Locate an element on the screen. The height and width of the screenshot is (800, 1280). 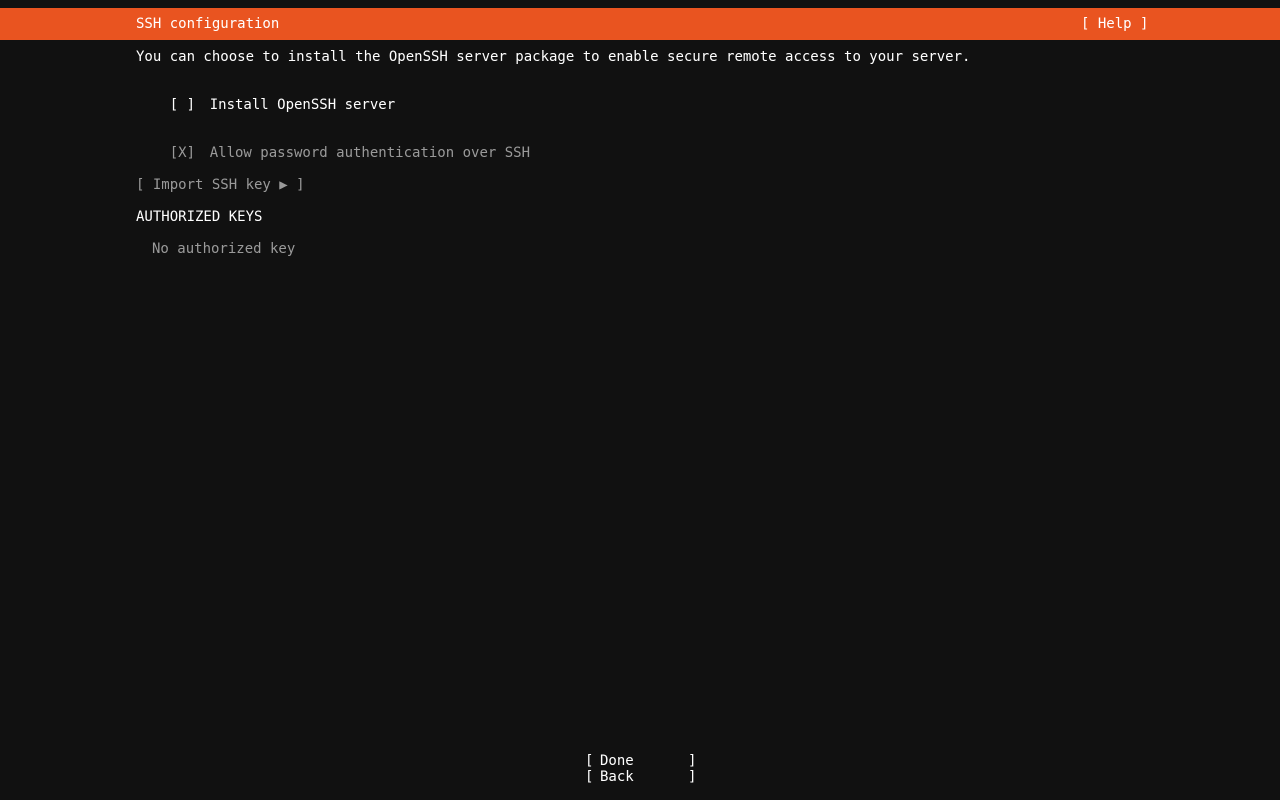
back-bracket-right: ] is located at coordinates (692, 777).